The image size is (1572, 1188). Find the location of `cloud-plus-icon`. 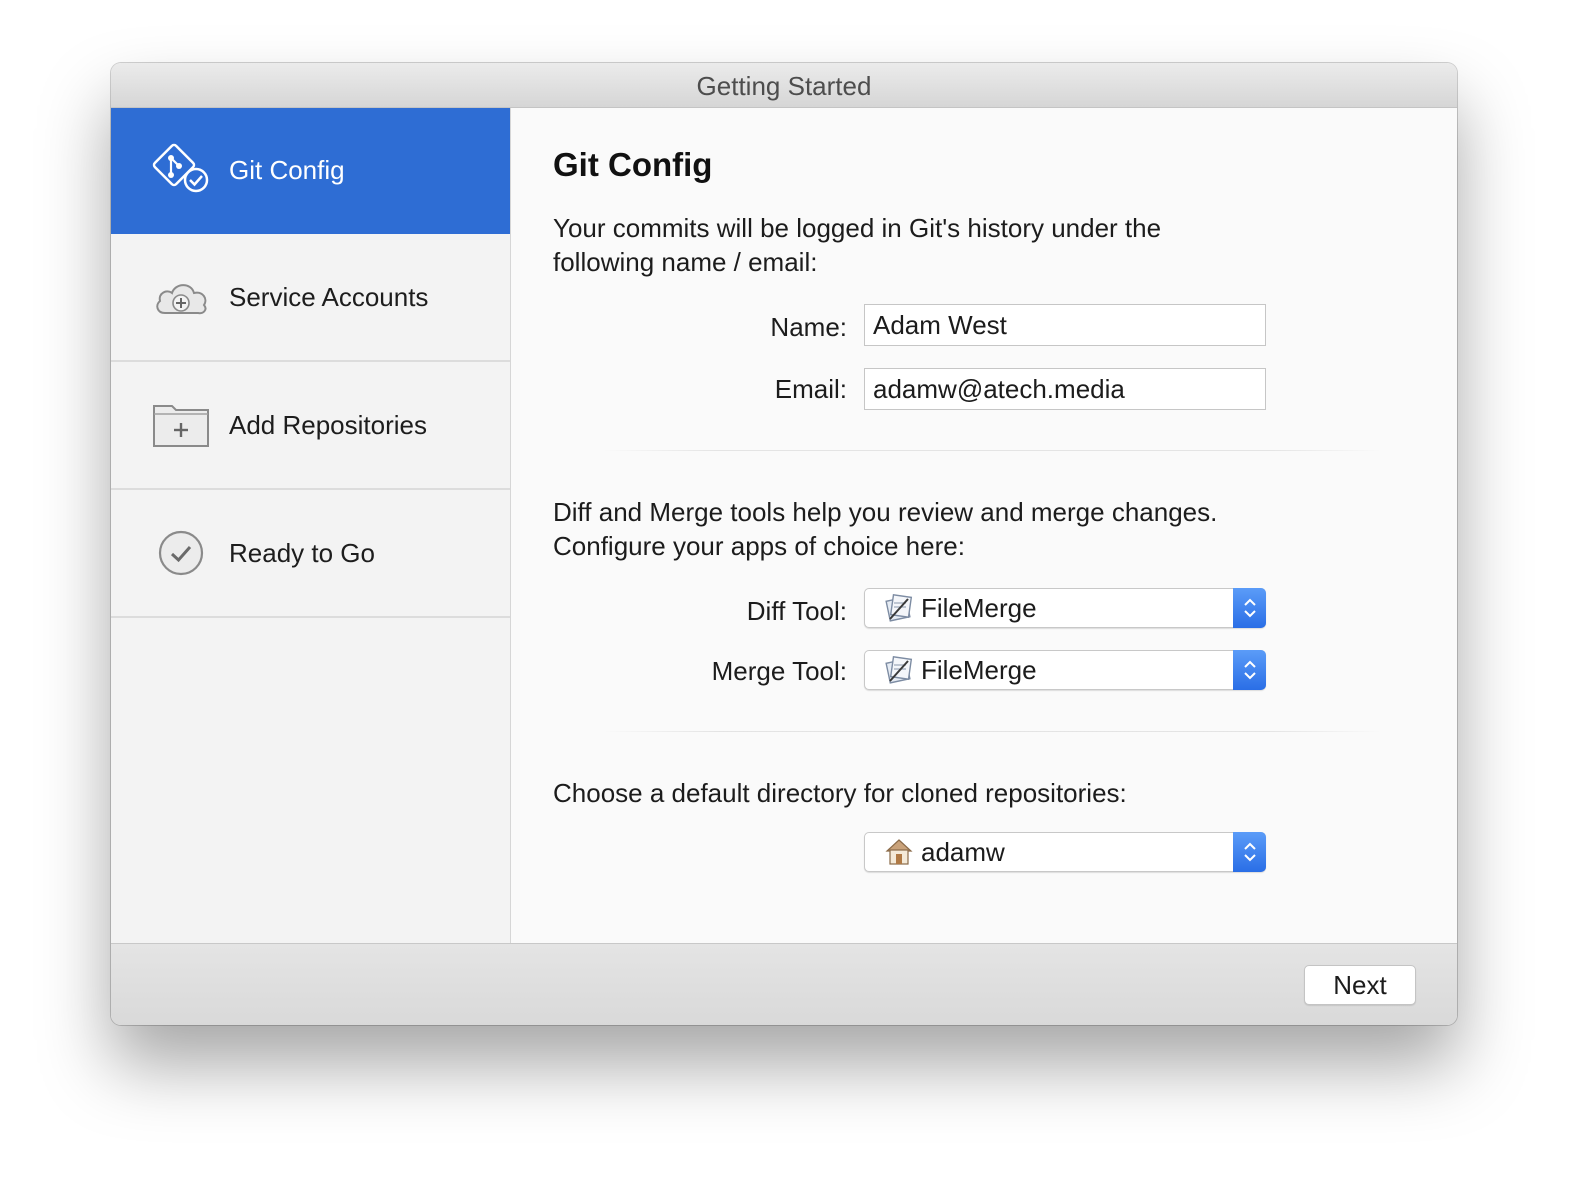

cloud-plus-icon is located at coordinates (181, 297).